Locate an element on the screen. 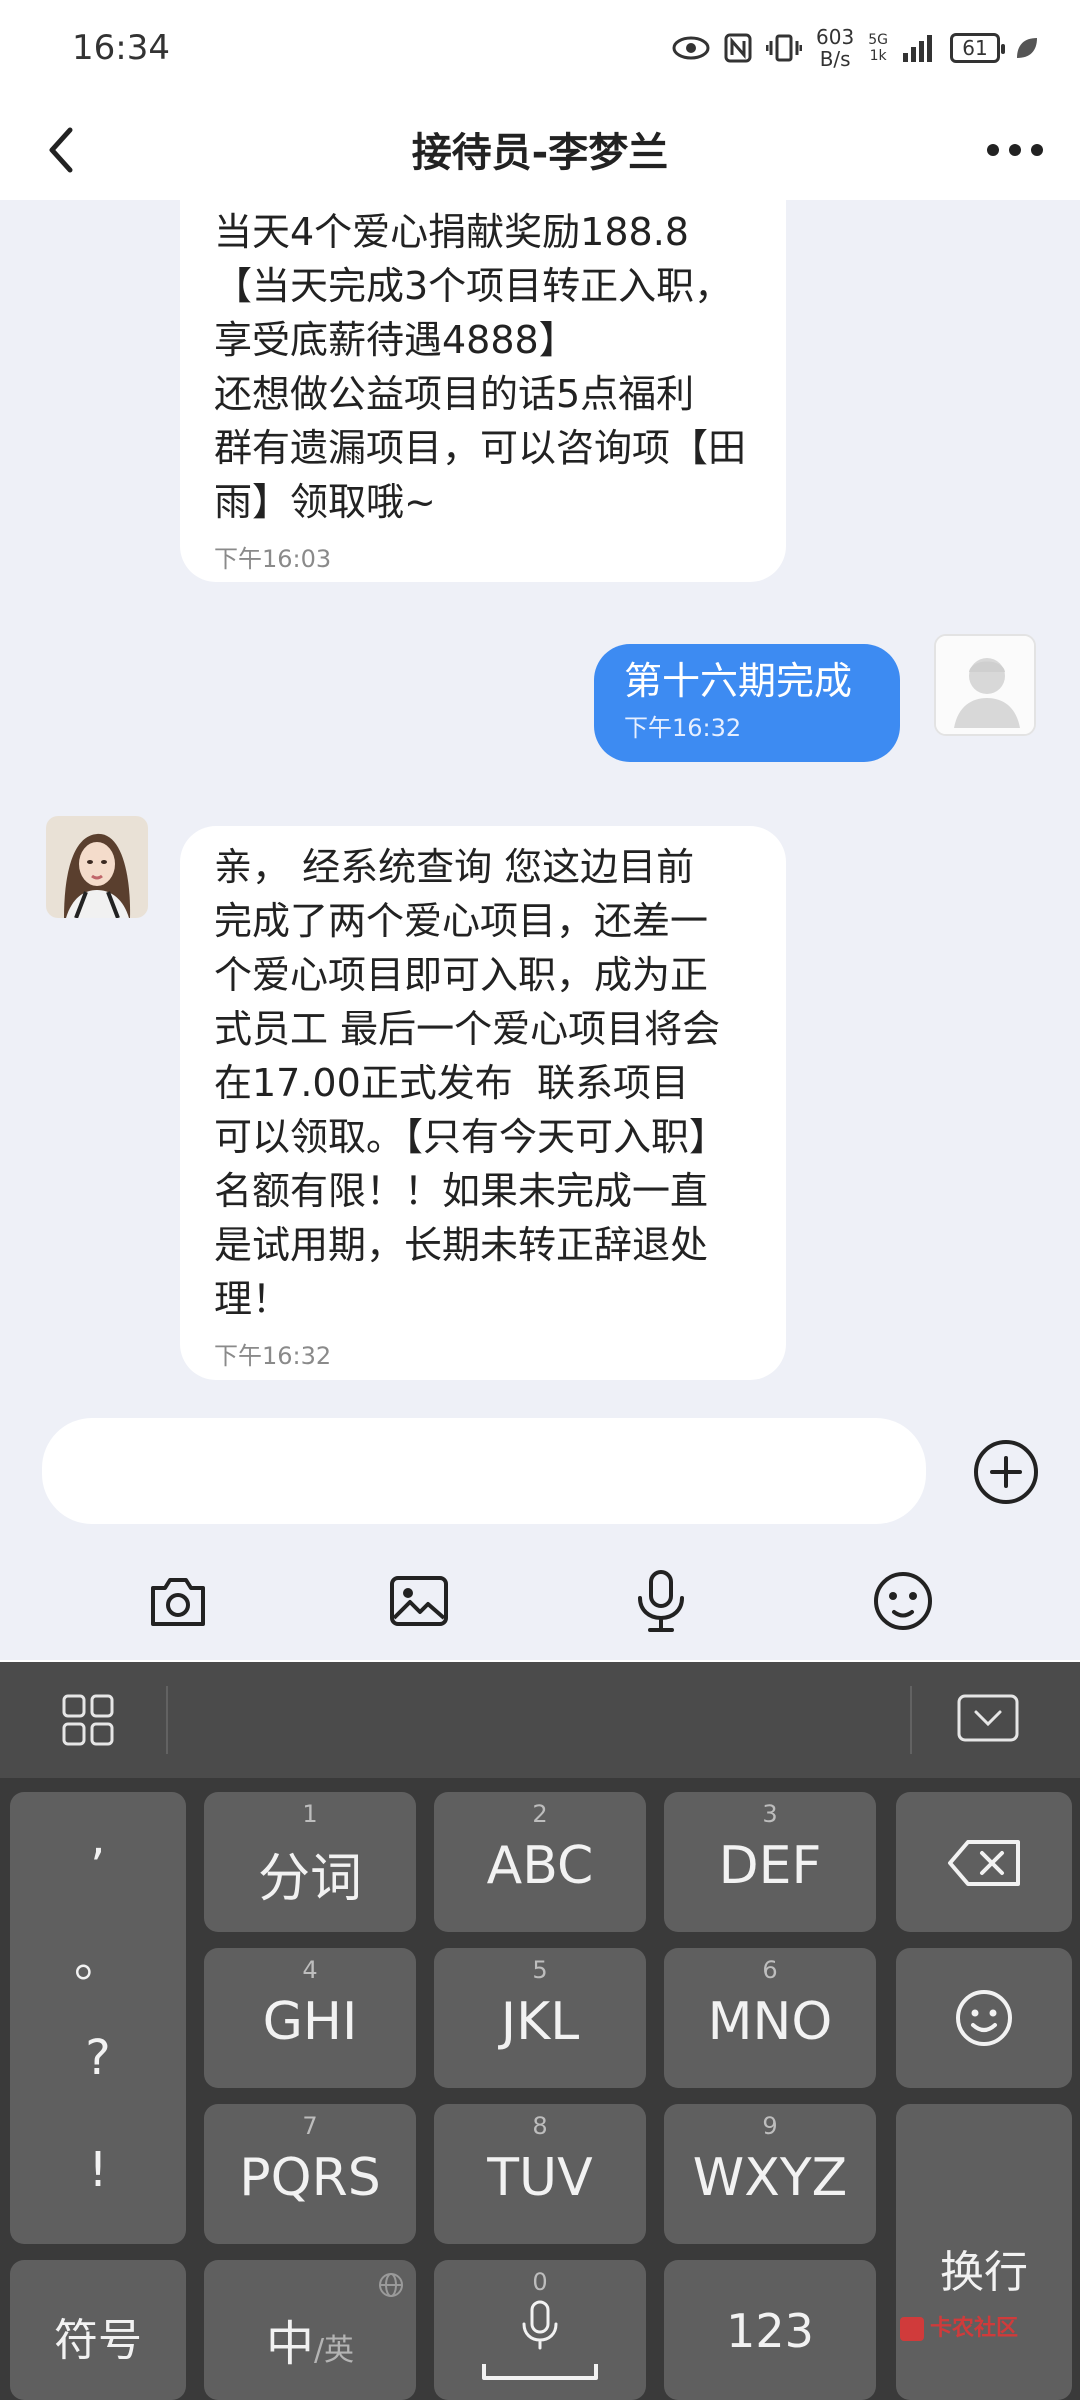  key-label: PQRS is located at coordinates (310, 2178).